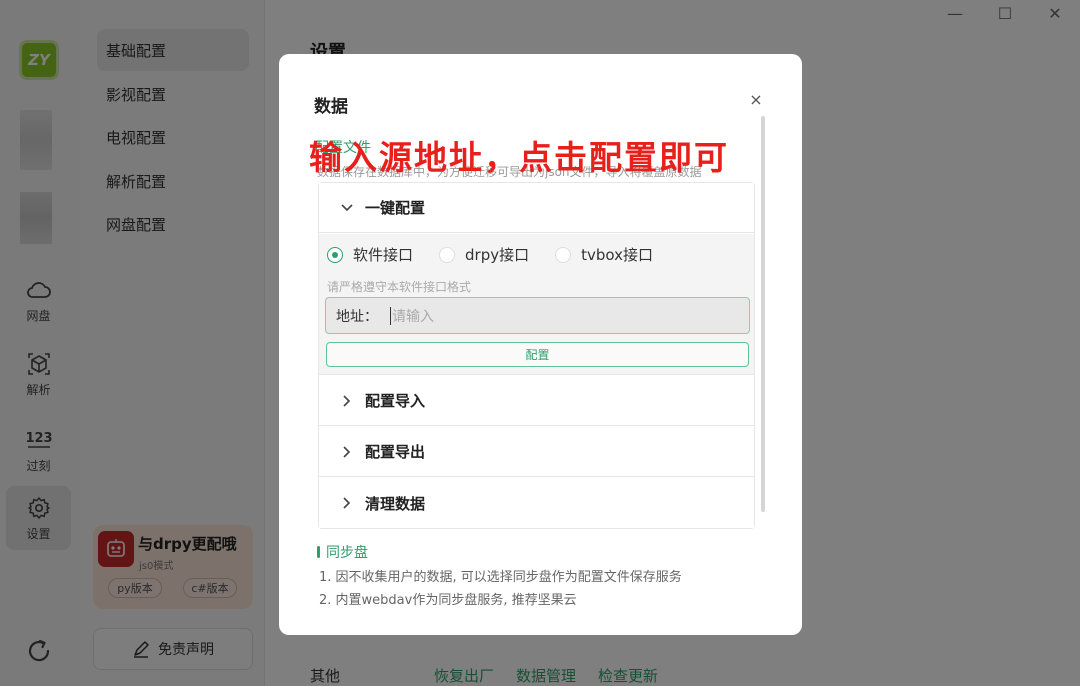 The height and width of the screenshot is (686, 1080). I want to click on sync-drive-heading: 同步盘, so click(342, 552).